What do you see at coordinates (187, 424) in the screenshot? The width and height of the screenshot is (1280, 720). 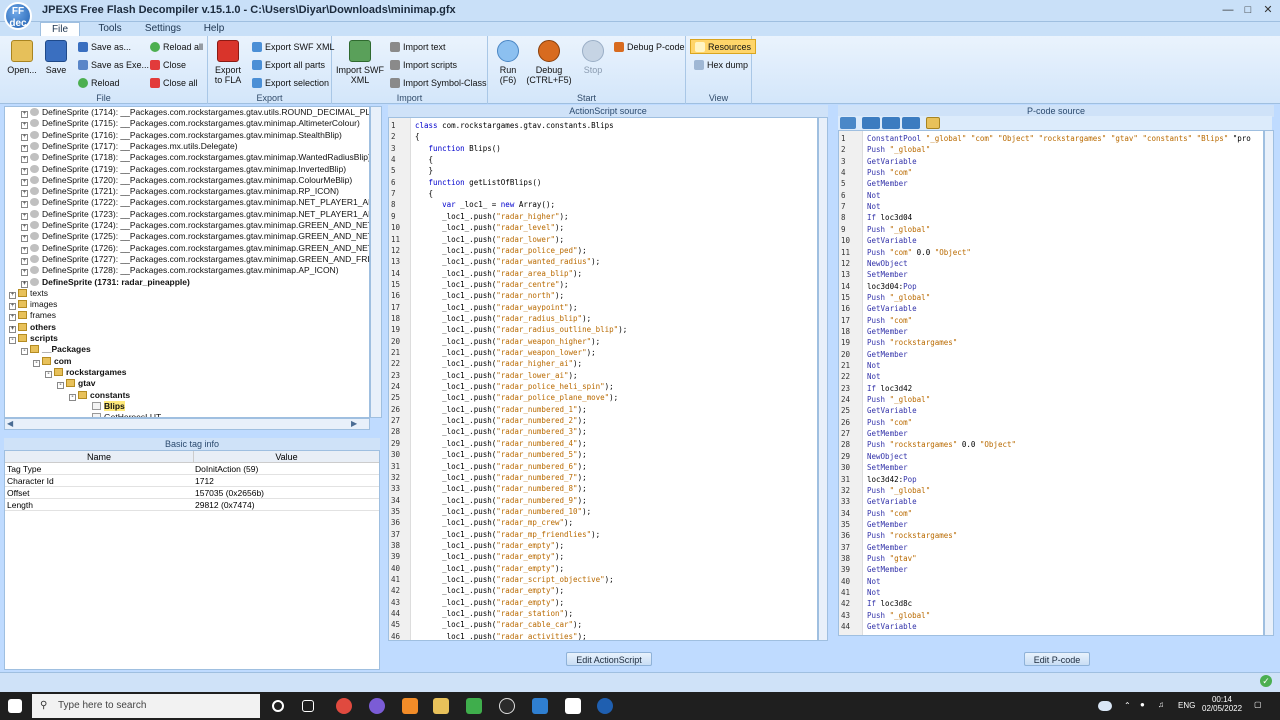 I see `tree-horizontal-scrollbar: ◀ ▶` at bounding box center [187, 424].